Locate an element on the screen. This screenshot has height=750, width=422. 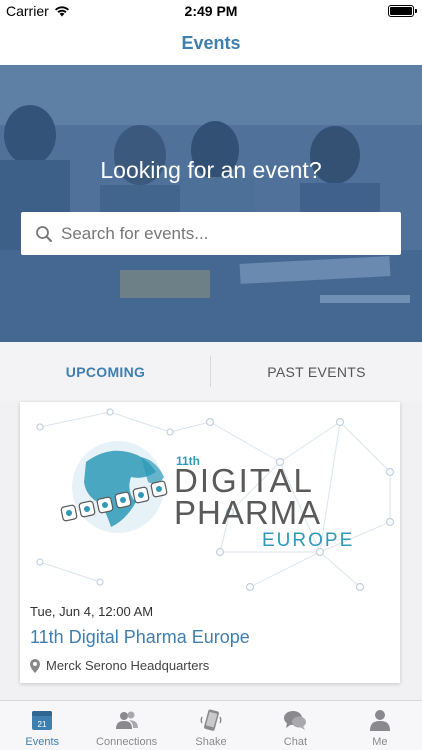
tab-bar-label: Chat is located at coordinates (295, 742).